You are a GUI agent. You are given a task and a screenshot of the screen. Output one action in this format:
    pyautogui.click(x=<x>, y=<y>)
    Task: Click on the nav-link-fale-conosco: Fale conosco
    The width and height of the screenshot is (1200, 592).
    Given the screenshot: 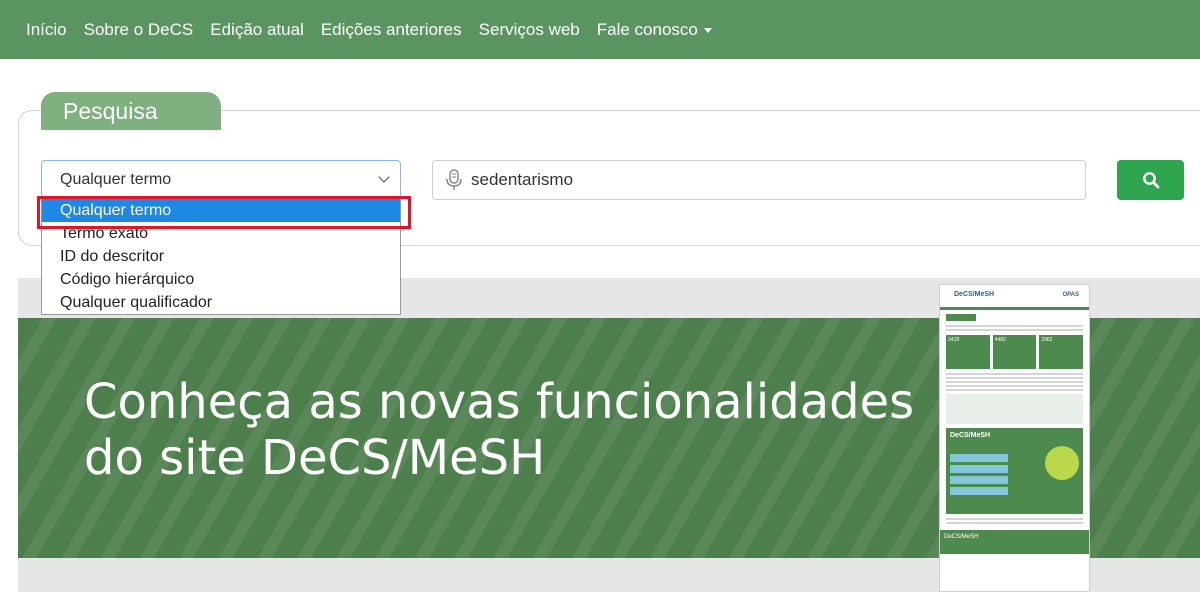 What is the action you would take?
    pyautogui.click(x=654, y=30)
    